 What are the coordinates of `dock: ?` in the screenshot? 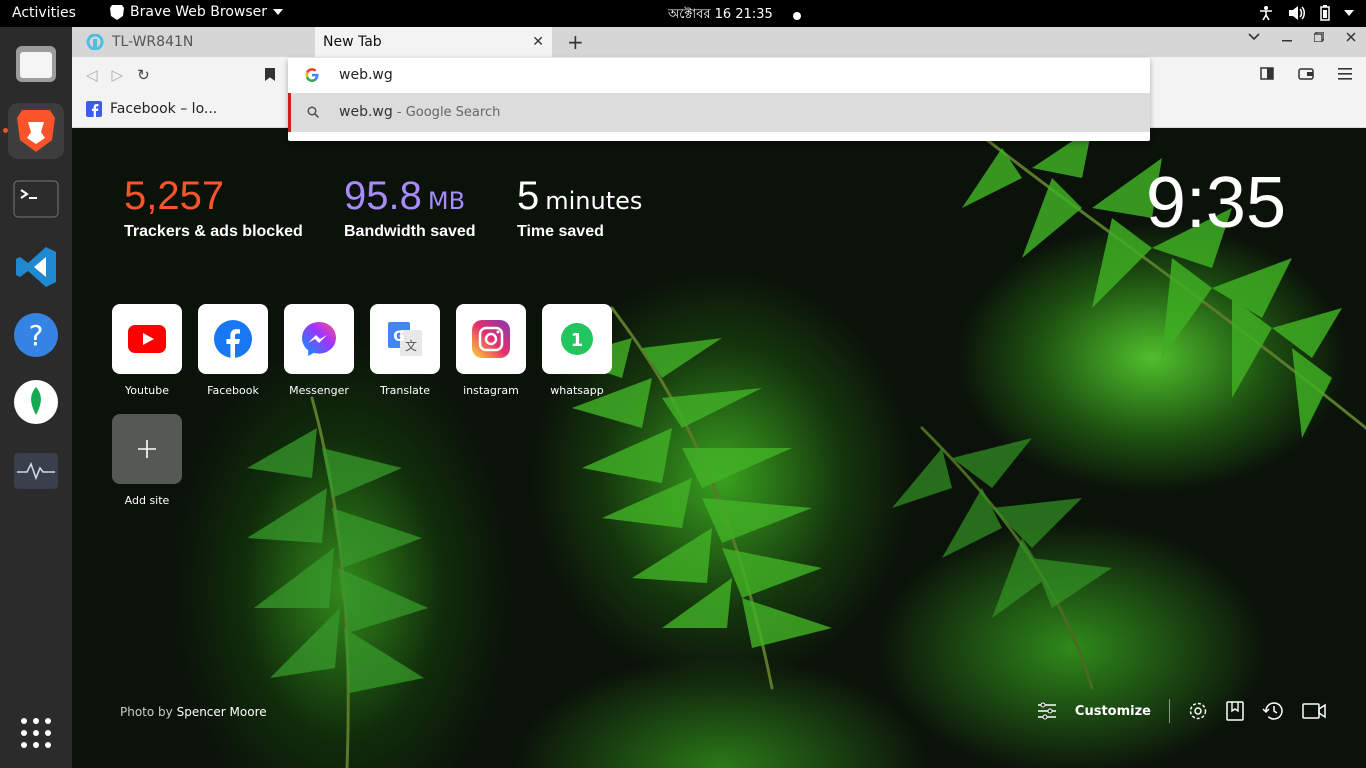 It's located at (36, 397).